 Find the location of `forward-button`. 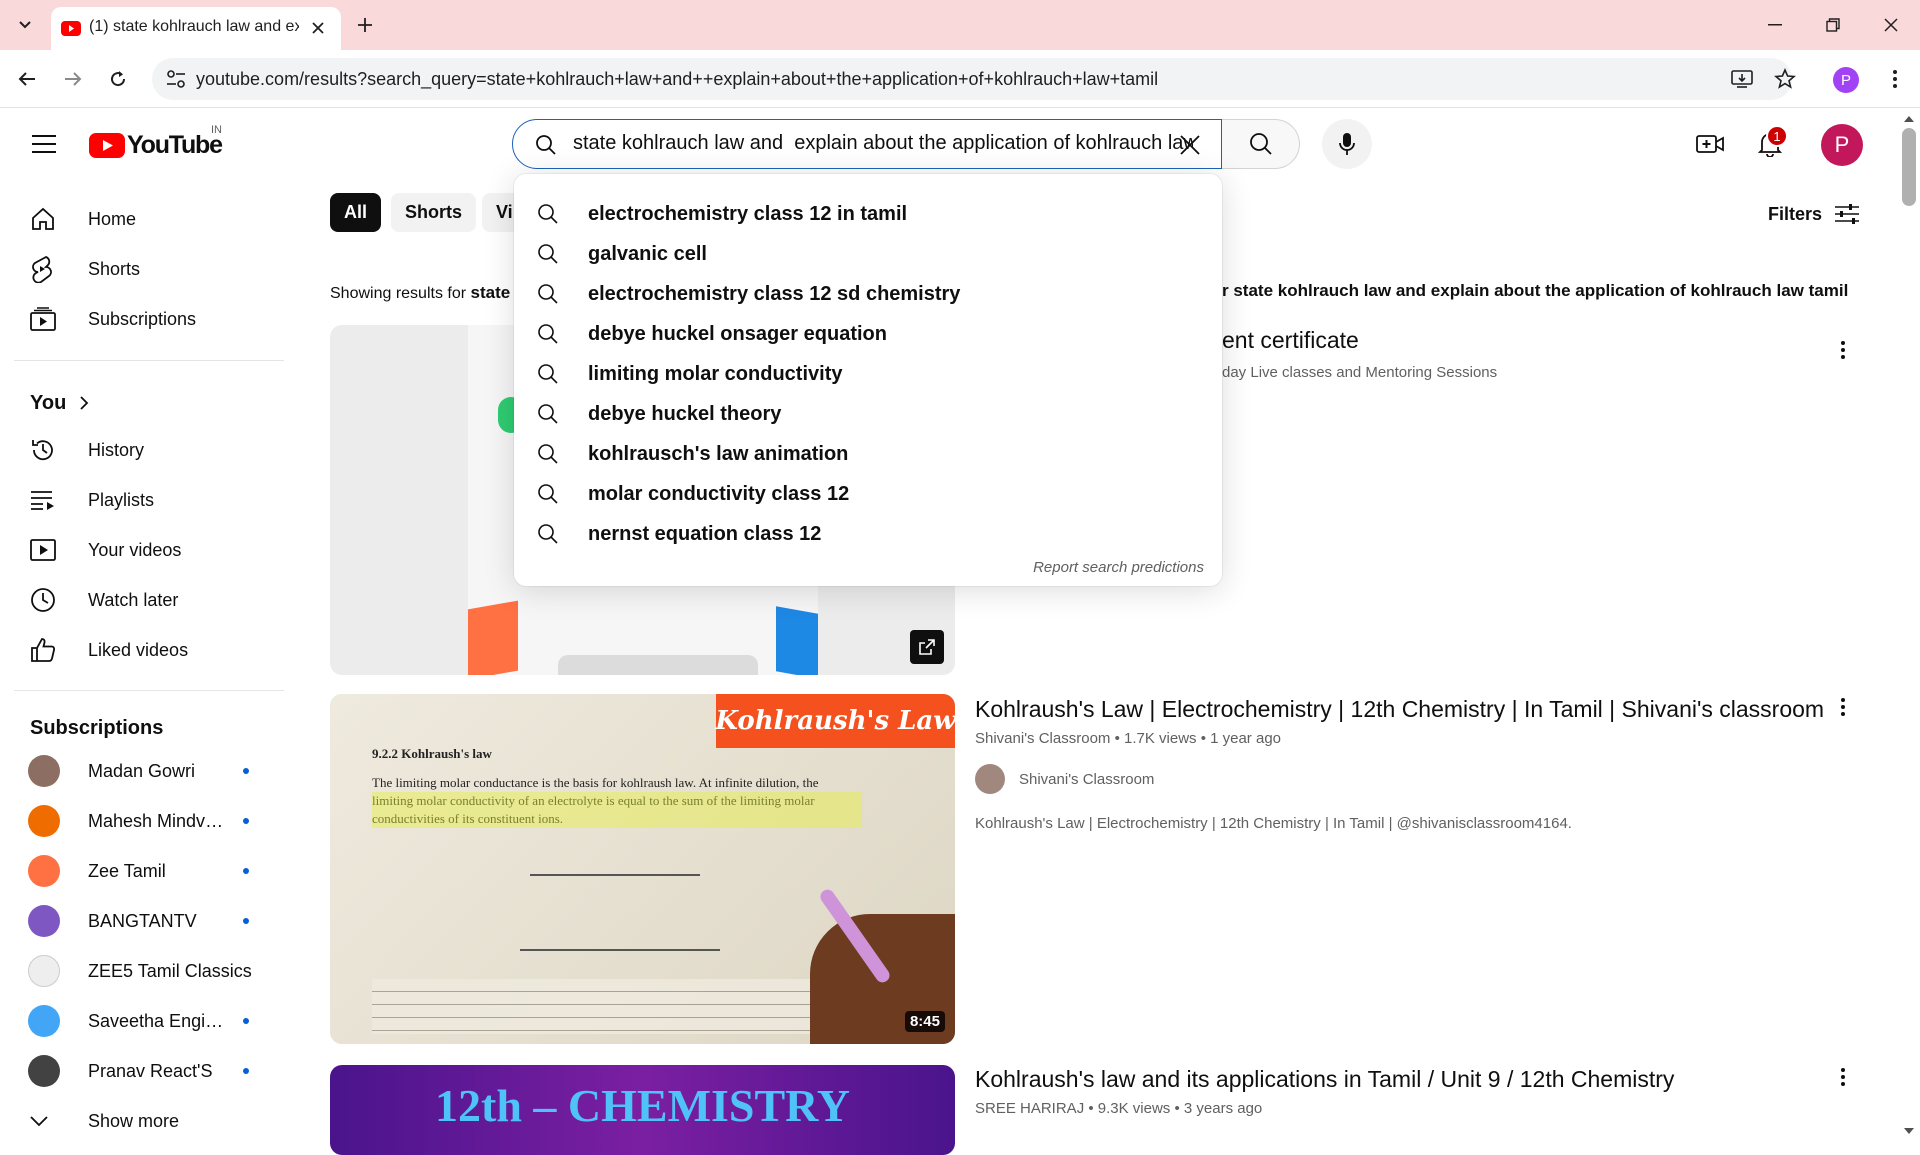

forward-button is located at coordinates (73, 79).